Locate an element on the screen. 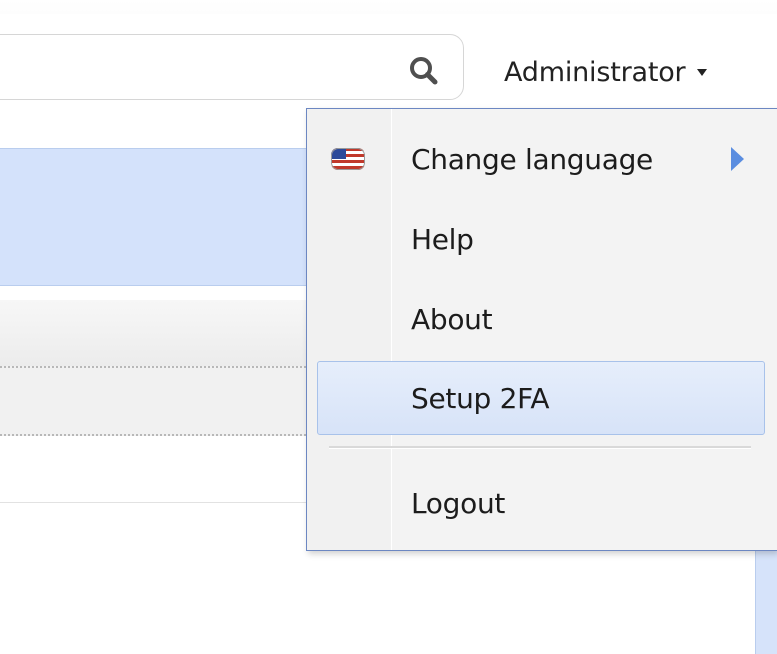  top-frame-edge is located at coordinates (388, 7).